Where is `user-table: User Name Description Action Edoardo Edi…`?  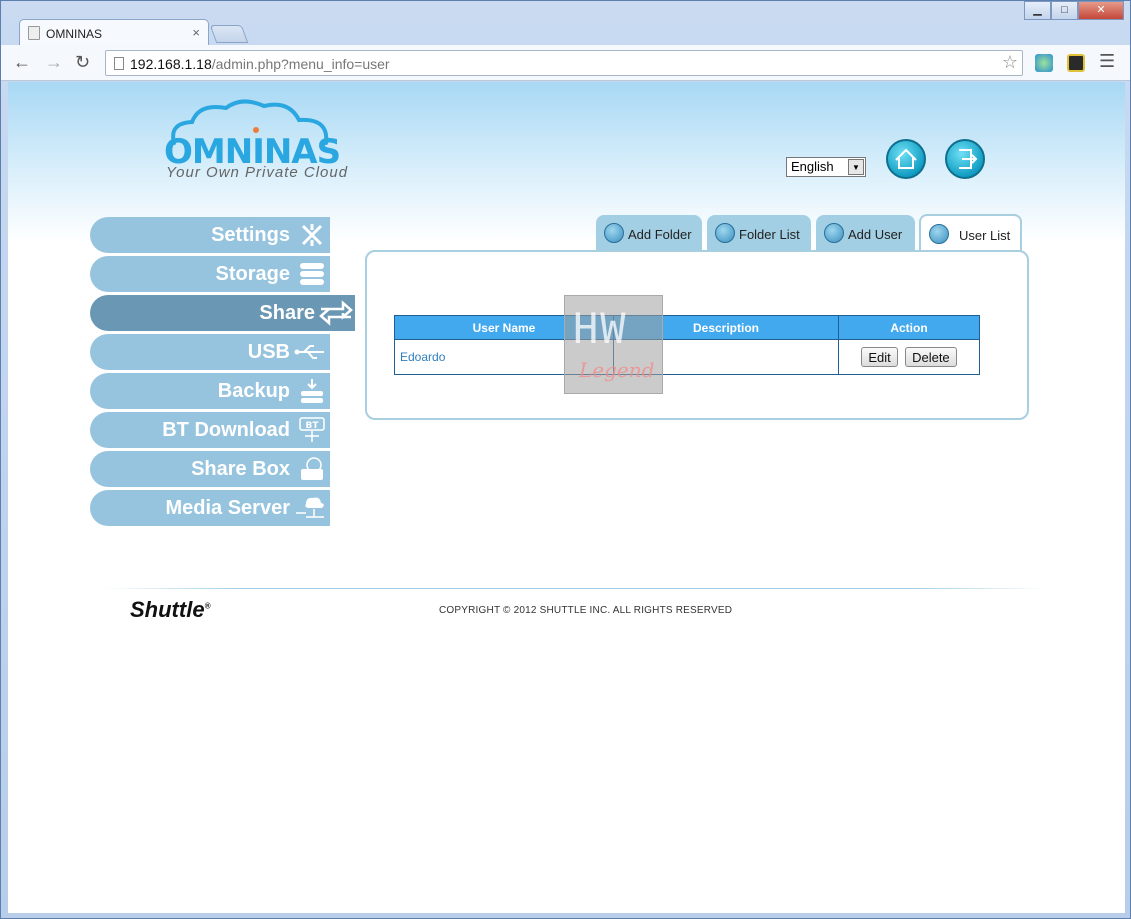 user-table: User Name Description Action Edoardo Edi… is located at coordinates (687, 345).